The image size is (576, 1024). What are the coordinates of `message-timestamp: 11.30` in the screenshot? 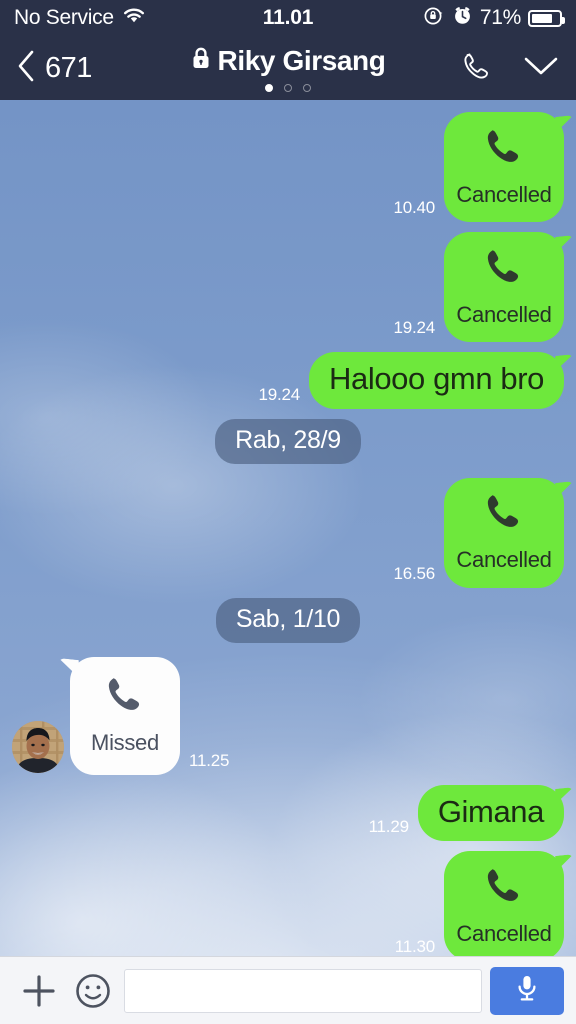 It's located at (414, 946).